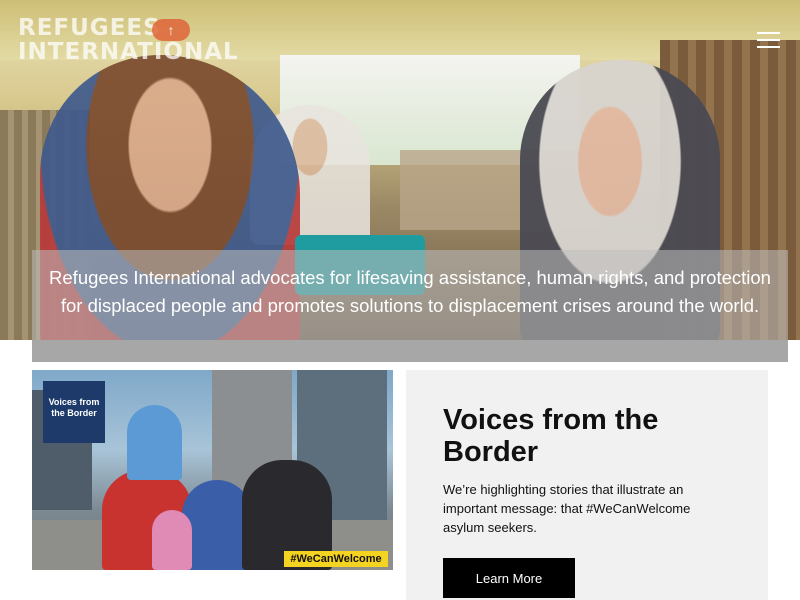 This screenshot has width=800, height=600. Describe the element at coordinates (551, 436) in the screenshot. I see `promo-title: Voices from the Border` at that location.